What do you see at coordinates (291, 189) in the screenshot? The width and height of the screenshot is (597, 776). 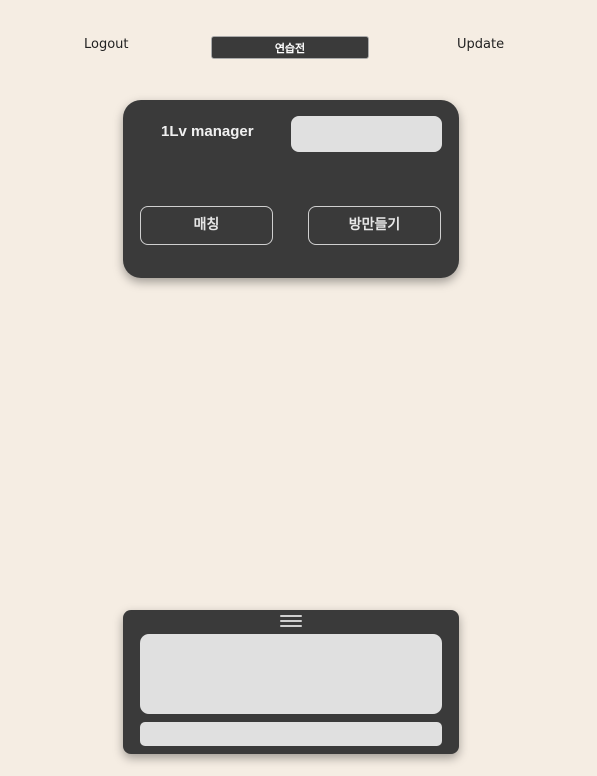 I see `profile-card: 1Lv manager 매칭 방만들기` at bounding box center [291, 189].